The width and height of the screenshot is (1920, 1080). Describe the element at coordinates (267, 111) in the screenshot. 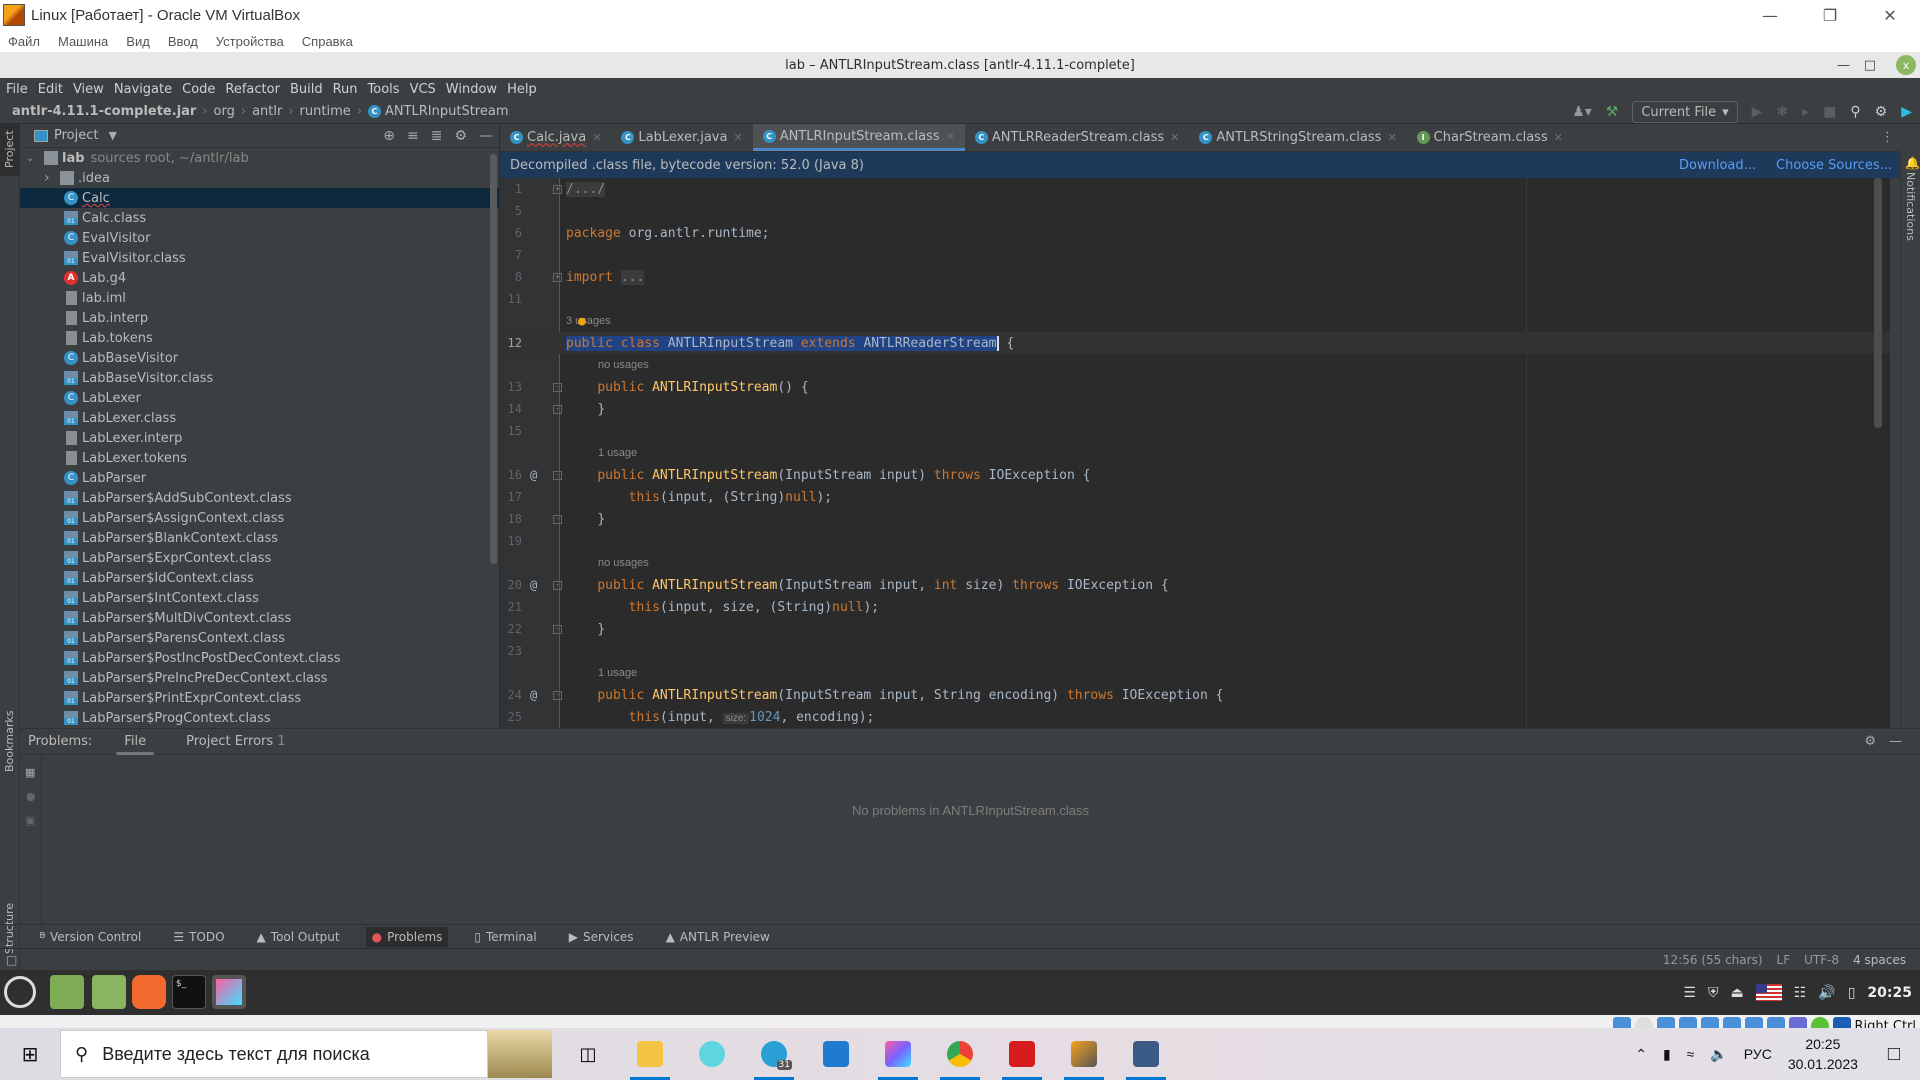

I see `breadcrumb-antlr: antlr` at that location.